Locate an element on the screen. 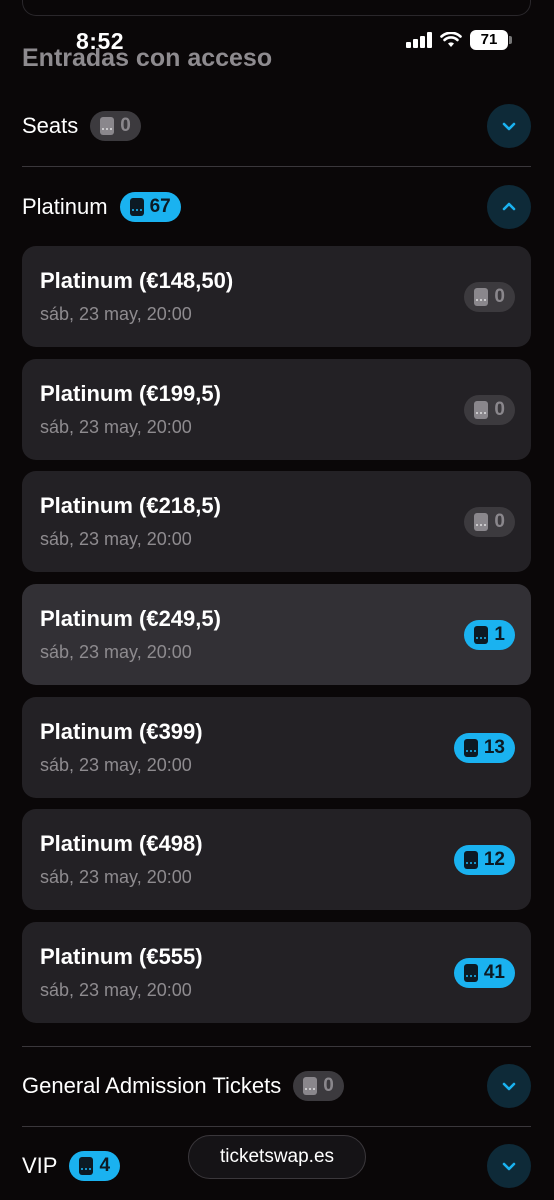 The height and width of the screenshot is (1200, 554). ticket-count: 13 is located at coordinates (494, 747).